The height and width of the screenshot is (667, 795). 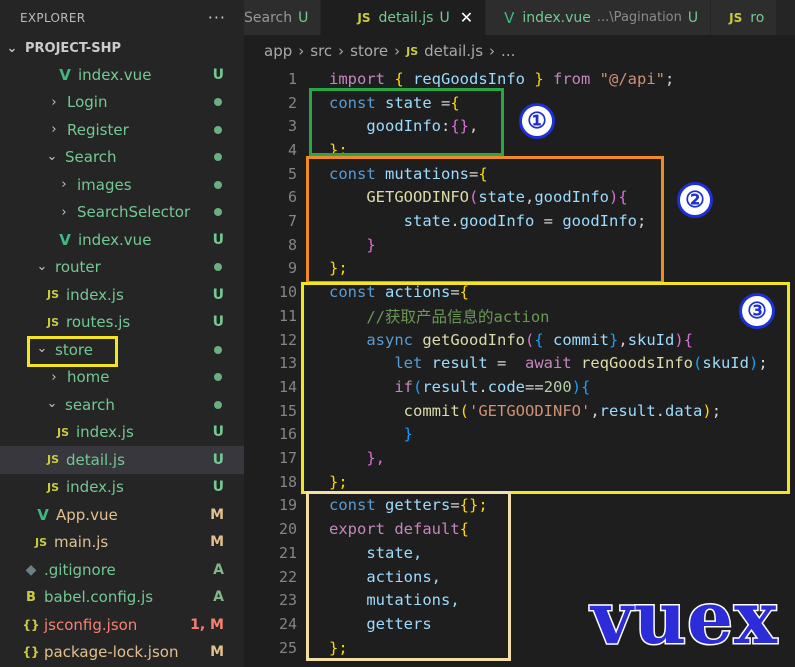 What do you see at coordinates (278, 51) in the screenshot?
I see `breadcrumb-item: app` at bounding box center [278, 51].